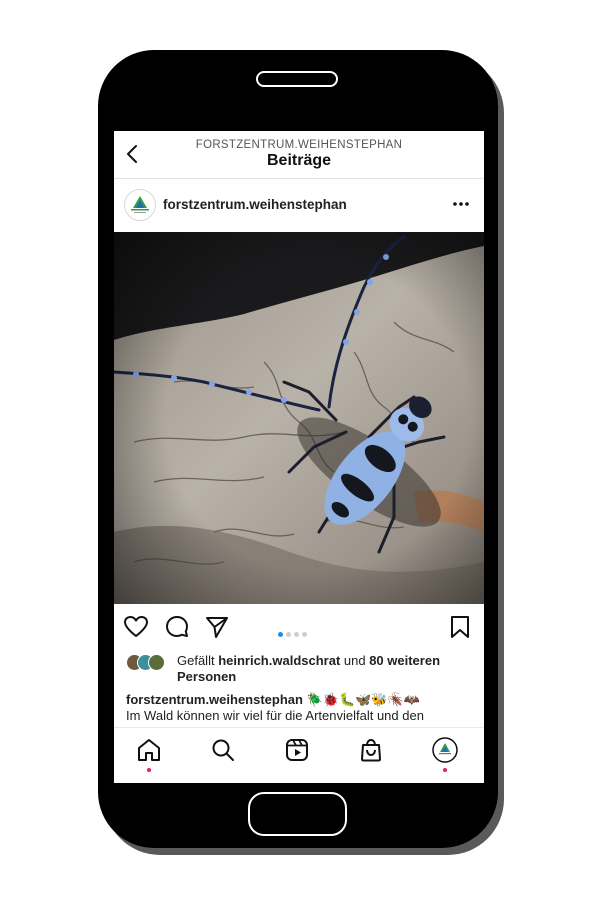  What do you see at coordinates (255, 204) in the screenshot?
I see `post-username: forstzentrum.weihenstephan` at bounding box center [255, 204].